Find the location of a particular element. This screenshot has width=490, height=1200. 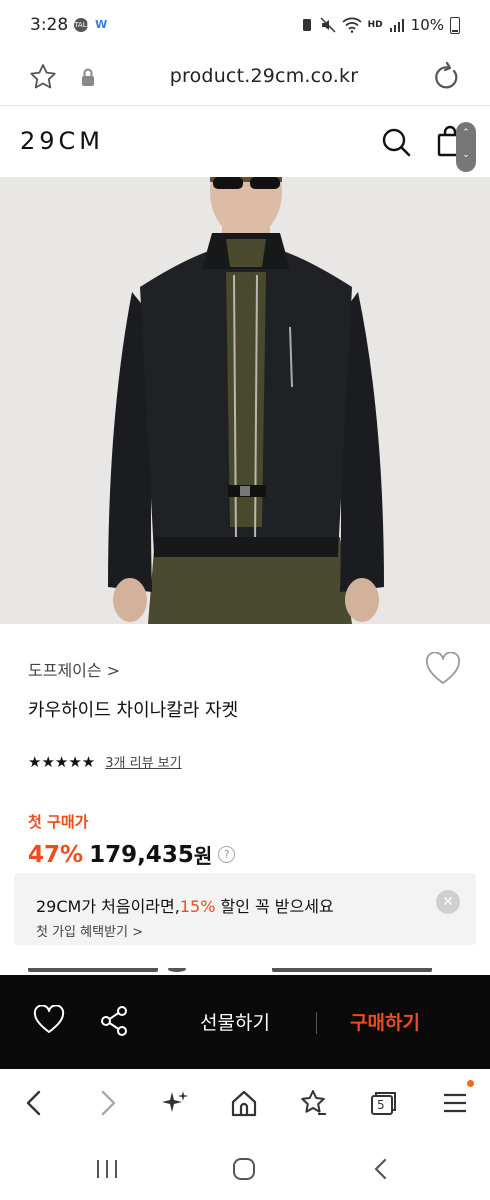

banner-headline-suffix: 할인 꼭 받으세요 is located at coordinates (274, 906).